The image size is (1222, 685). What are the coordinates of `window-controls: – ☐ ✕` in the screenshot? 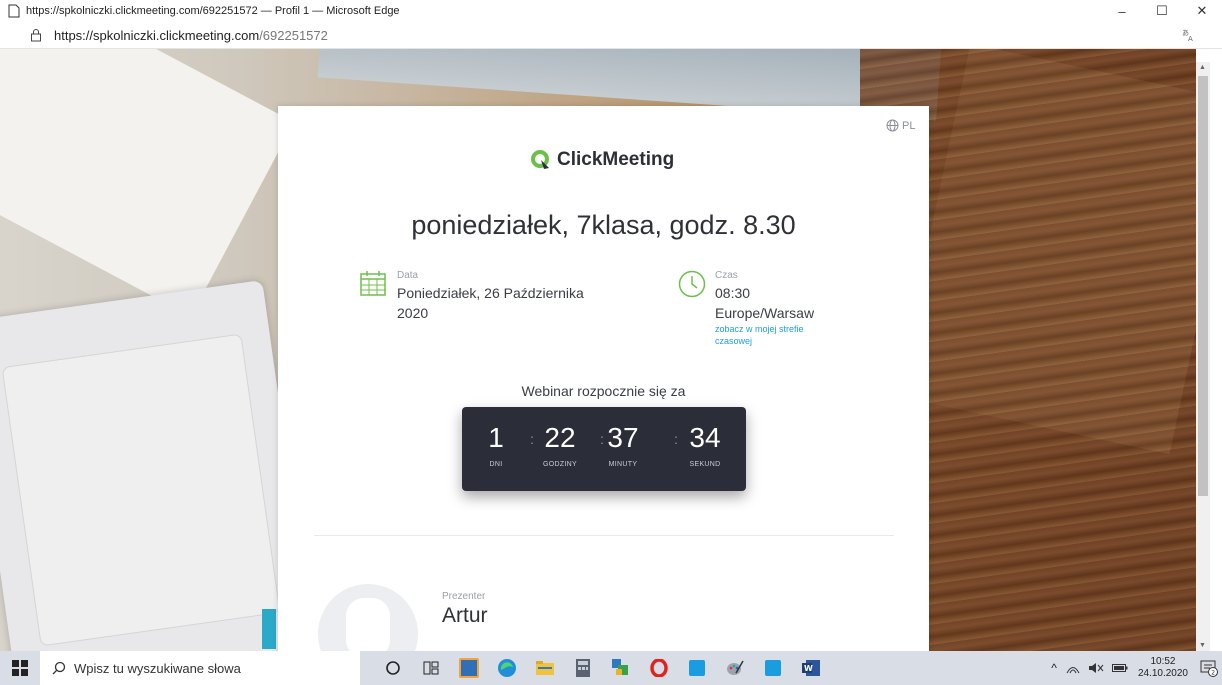 It's located at (1162, 11).